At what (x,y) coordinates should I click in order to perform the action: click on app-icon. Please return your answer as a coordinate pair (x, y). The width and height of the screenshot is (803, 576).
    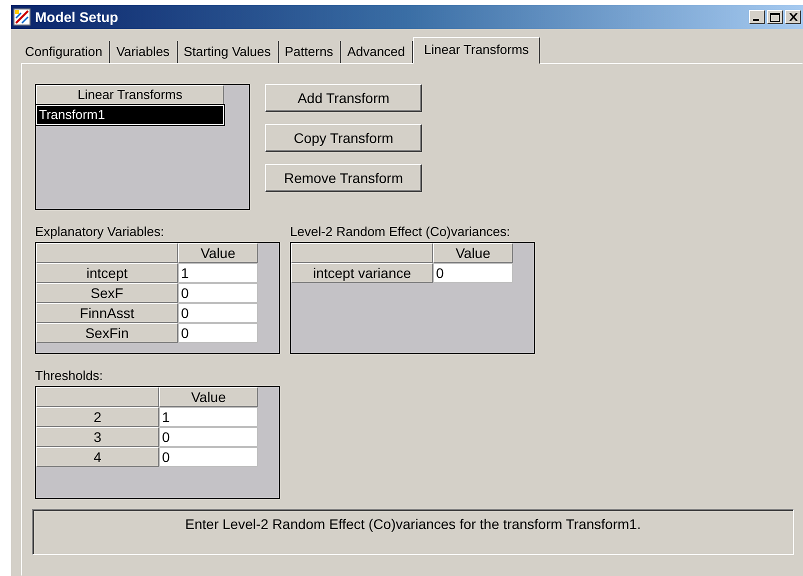
    Looking at the image, I should click on (22, 17).